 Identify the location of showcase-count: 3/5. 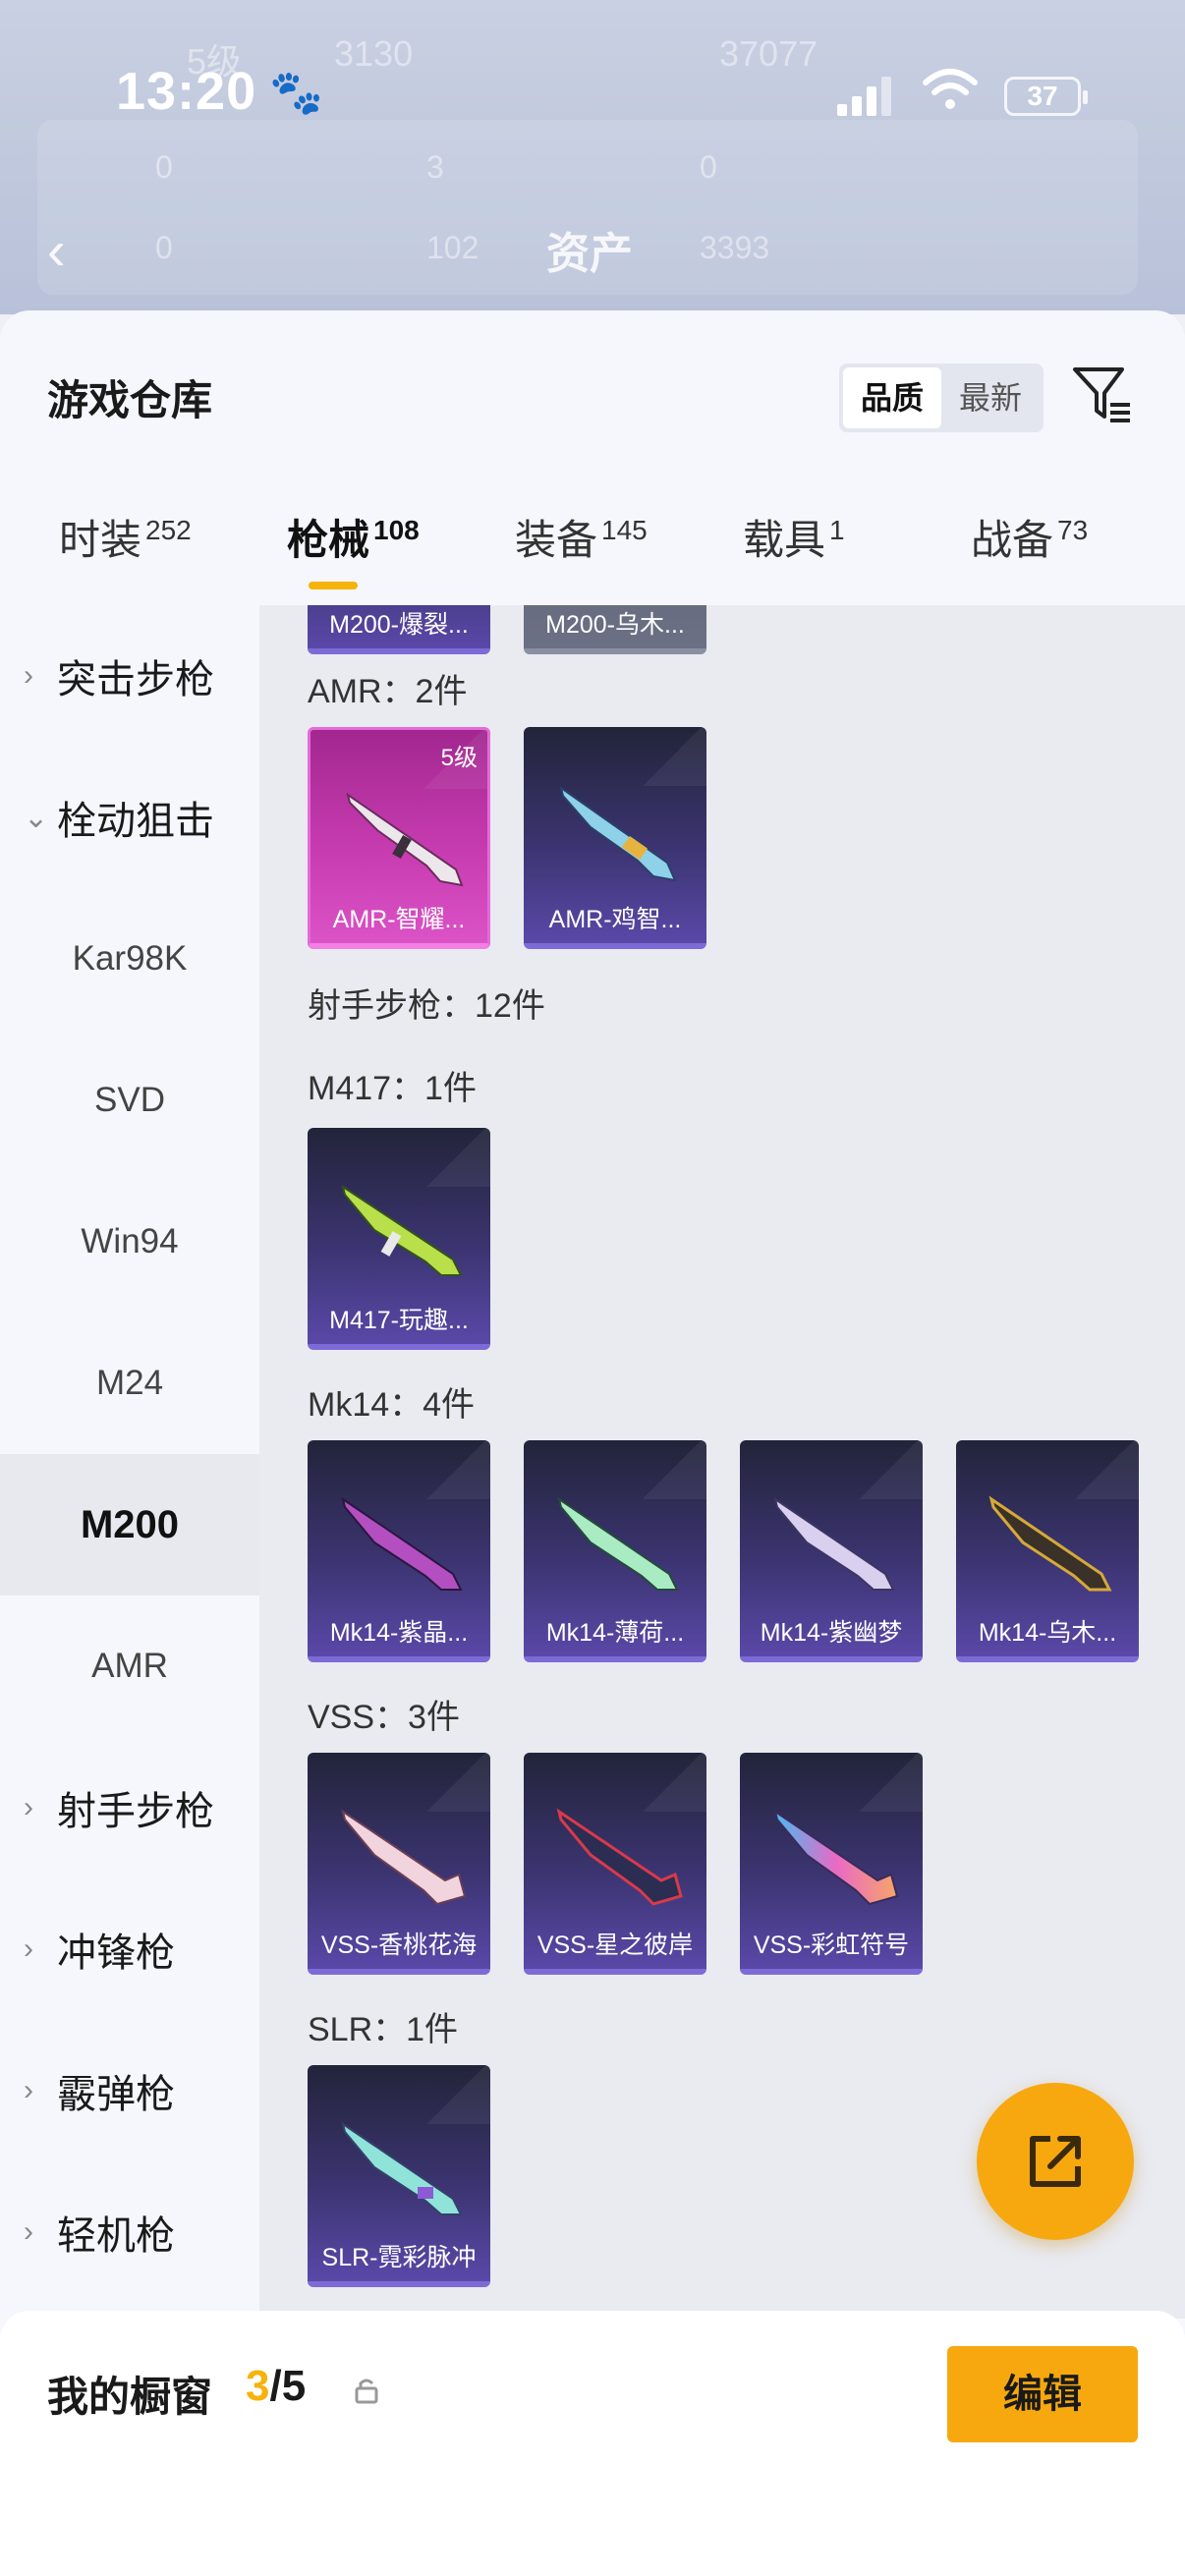
(276, 2386).